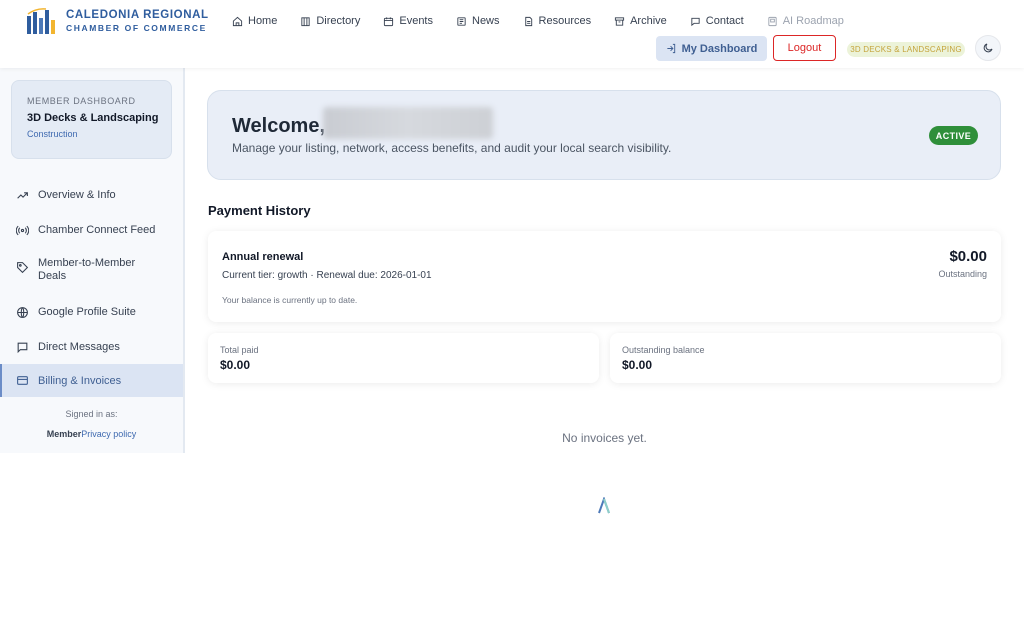 The width and height of the screenshot is (1024, 640). Describe the element at coordinates (953, 135) in the screenshot. I see `status-badge: ACTIVE` at that location.